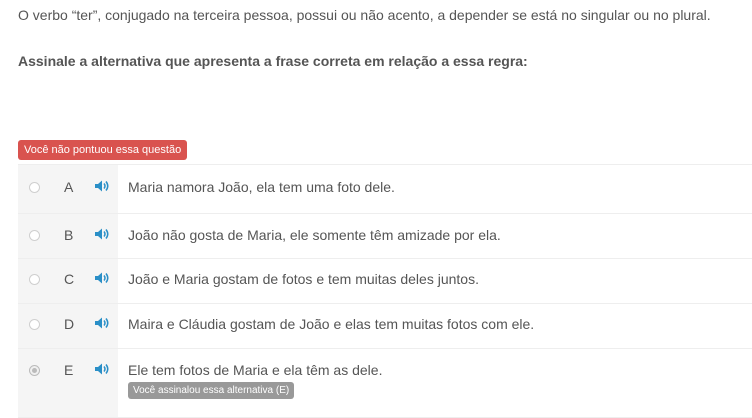 The width and height of the screenshot is (752, 418). Describe the element at coordinates (69, 235) in the screenshot. I see `option-b-letter: B` at that location.